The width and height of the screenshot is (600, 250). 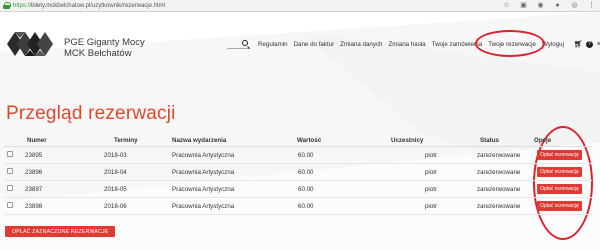 I want to click on browser-toolbar: ☆ ▣ ◉ ● ◎ ⋮, so click(x=549, y=6).